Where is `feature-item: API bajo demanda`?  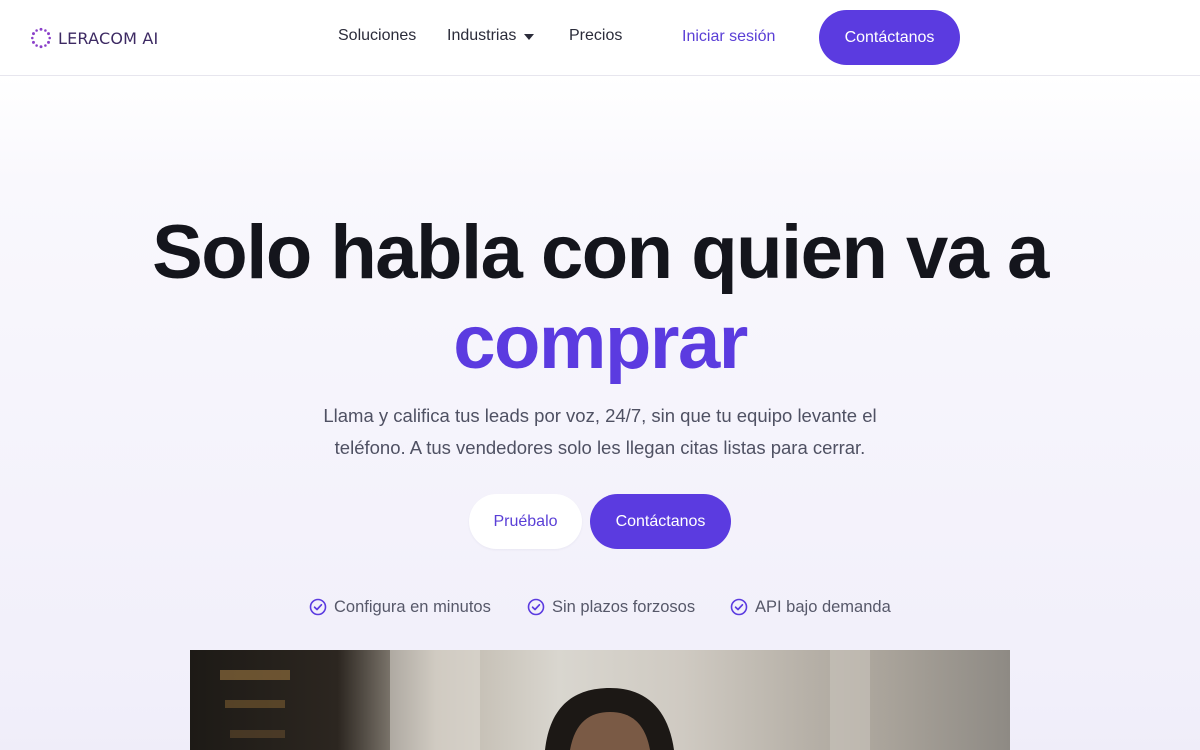 feature-item: API bajo demanda is located at coordinates (810, 607).